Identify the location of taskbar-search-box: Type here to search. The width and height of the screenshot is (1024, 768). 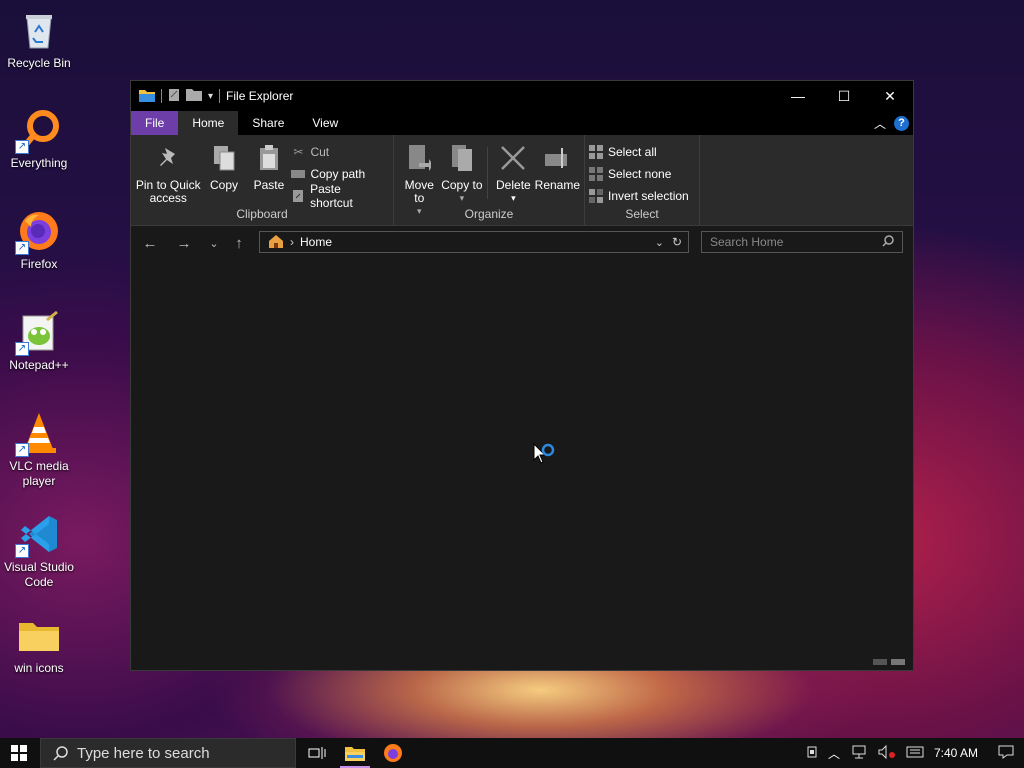
(168, 753).